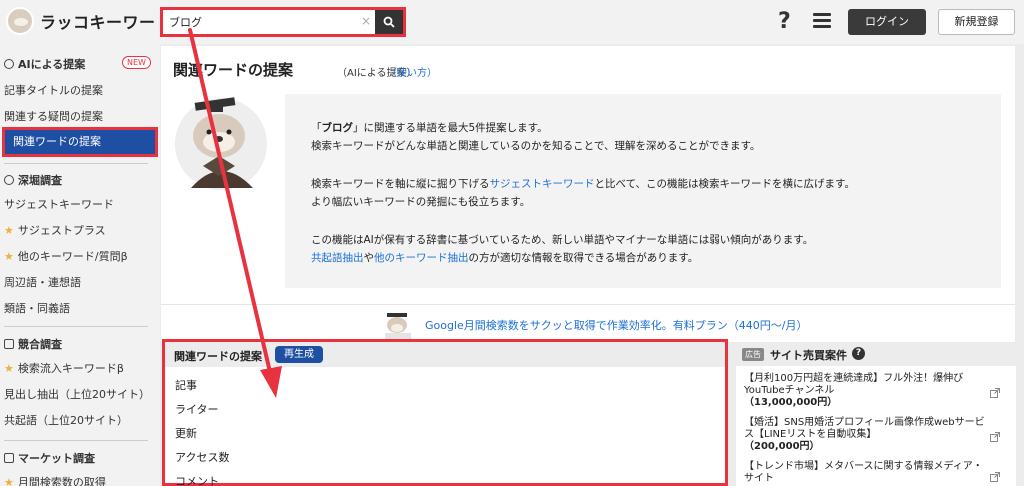 The height and width of the screenshot is (486, 1024). Describe the element at coordinates (53, 116) in the screenshot. I see `sidebar-item-question-suggest: 関連する疑問の提案` at that location.